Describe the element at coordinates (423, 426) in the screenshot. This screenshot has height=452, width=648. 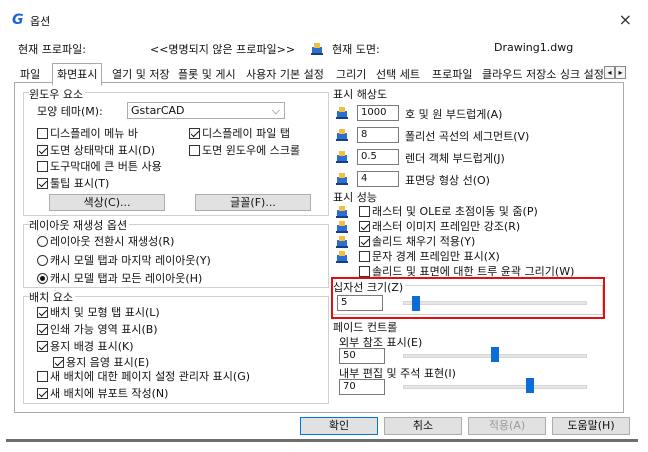
I see `cancel-button: 취소` at that location.